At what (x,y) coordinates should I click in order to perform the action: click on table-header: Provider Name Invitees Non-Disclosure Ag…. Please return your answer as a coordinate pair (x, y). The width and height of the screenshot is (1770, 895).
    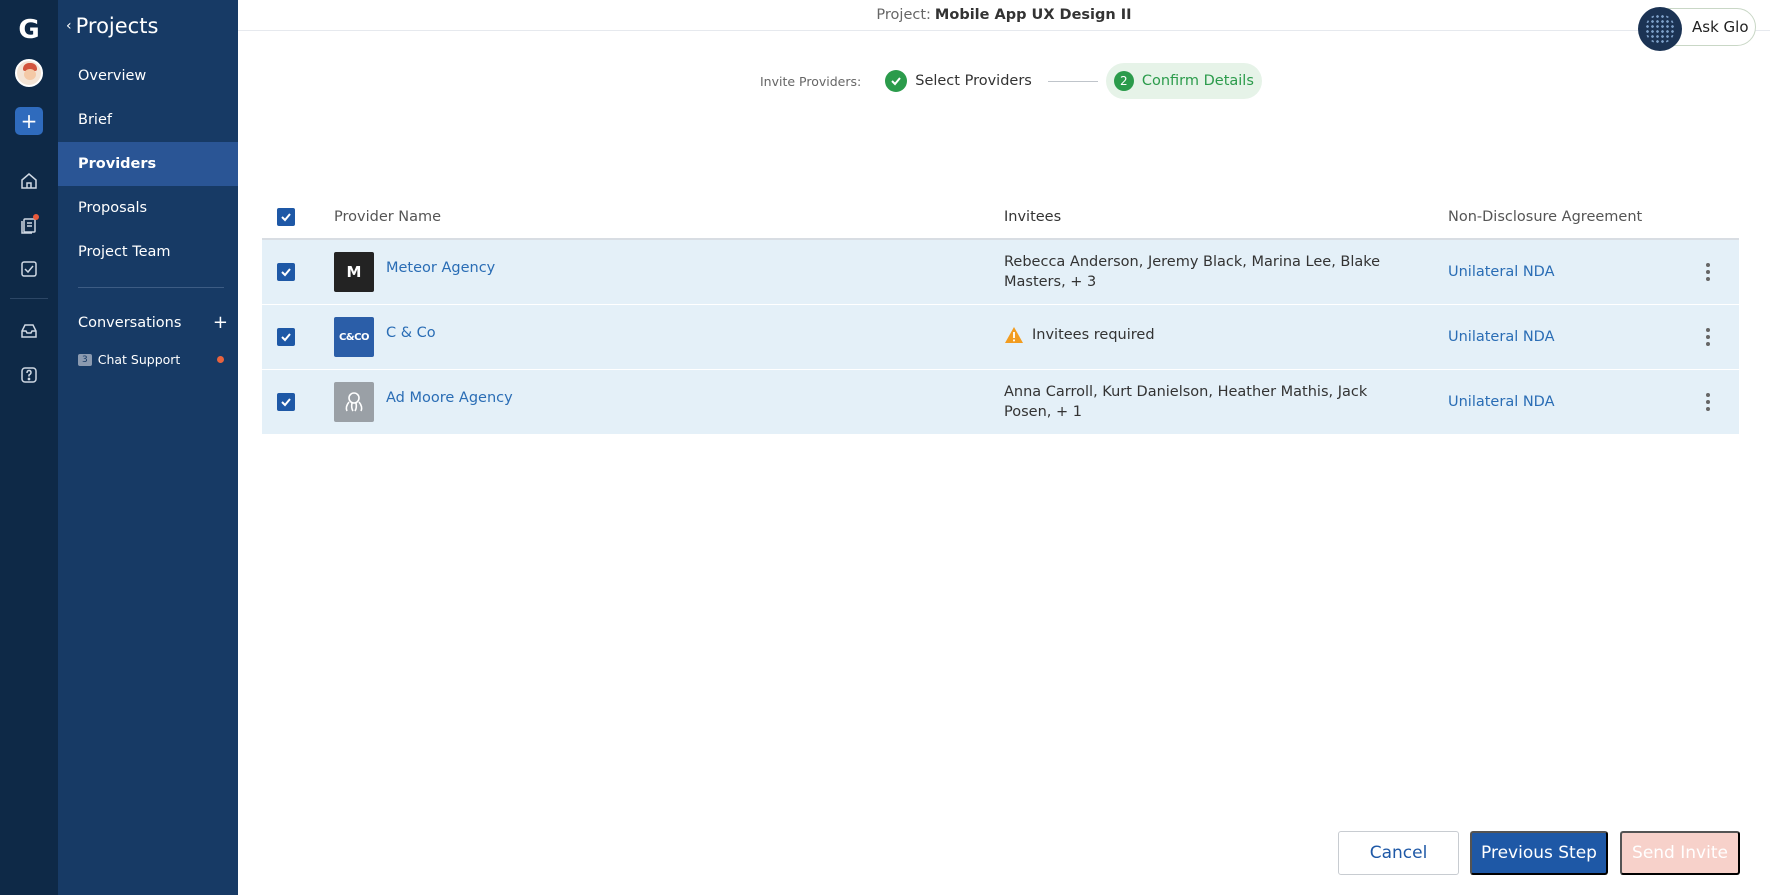
    Looking at the image, I should click on (1000, 218).